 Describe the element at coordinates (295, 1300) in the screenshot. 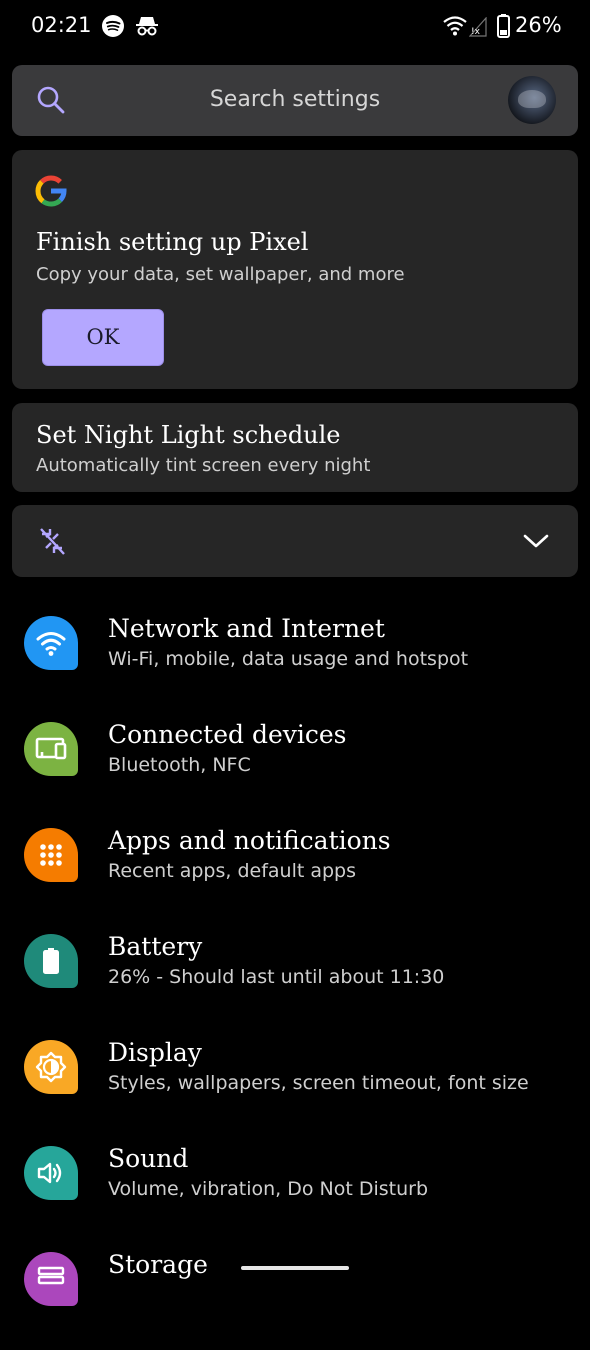

I see `settings-item-storage: Storage` at that location.